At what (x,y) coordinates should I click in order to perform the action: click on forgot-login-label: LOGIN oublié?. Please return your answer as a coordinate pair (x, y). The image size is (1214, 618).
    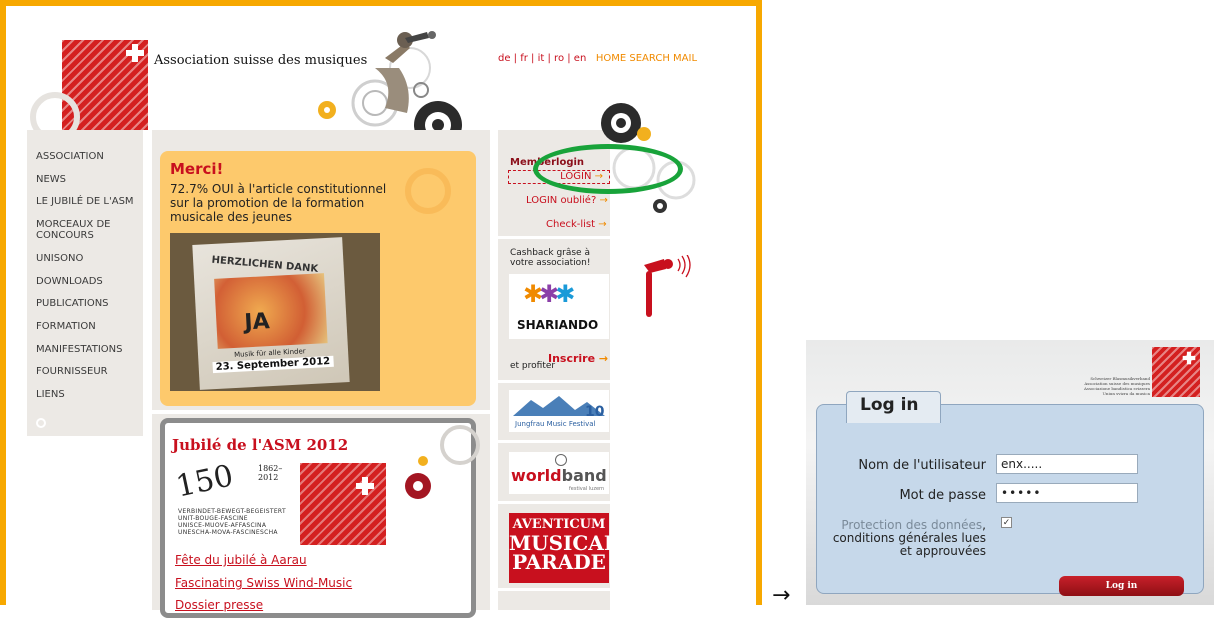
    Looking at the image, I should click on (561, 200).